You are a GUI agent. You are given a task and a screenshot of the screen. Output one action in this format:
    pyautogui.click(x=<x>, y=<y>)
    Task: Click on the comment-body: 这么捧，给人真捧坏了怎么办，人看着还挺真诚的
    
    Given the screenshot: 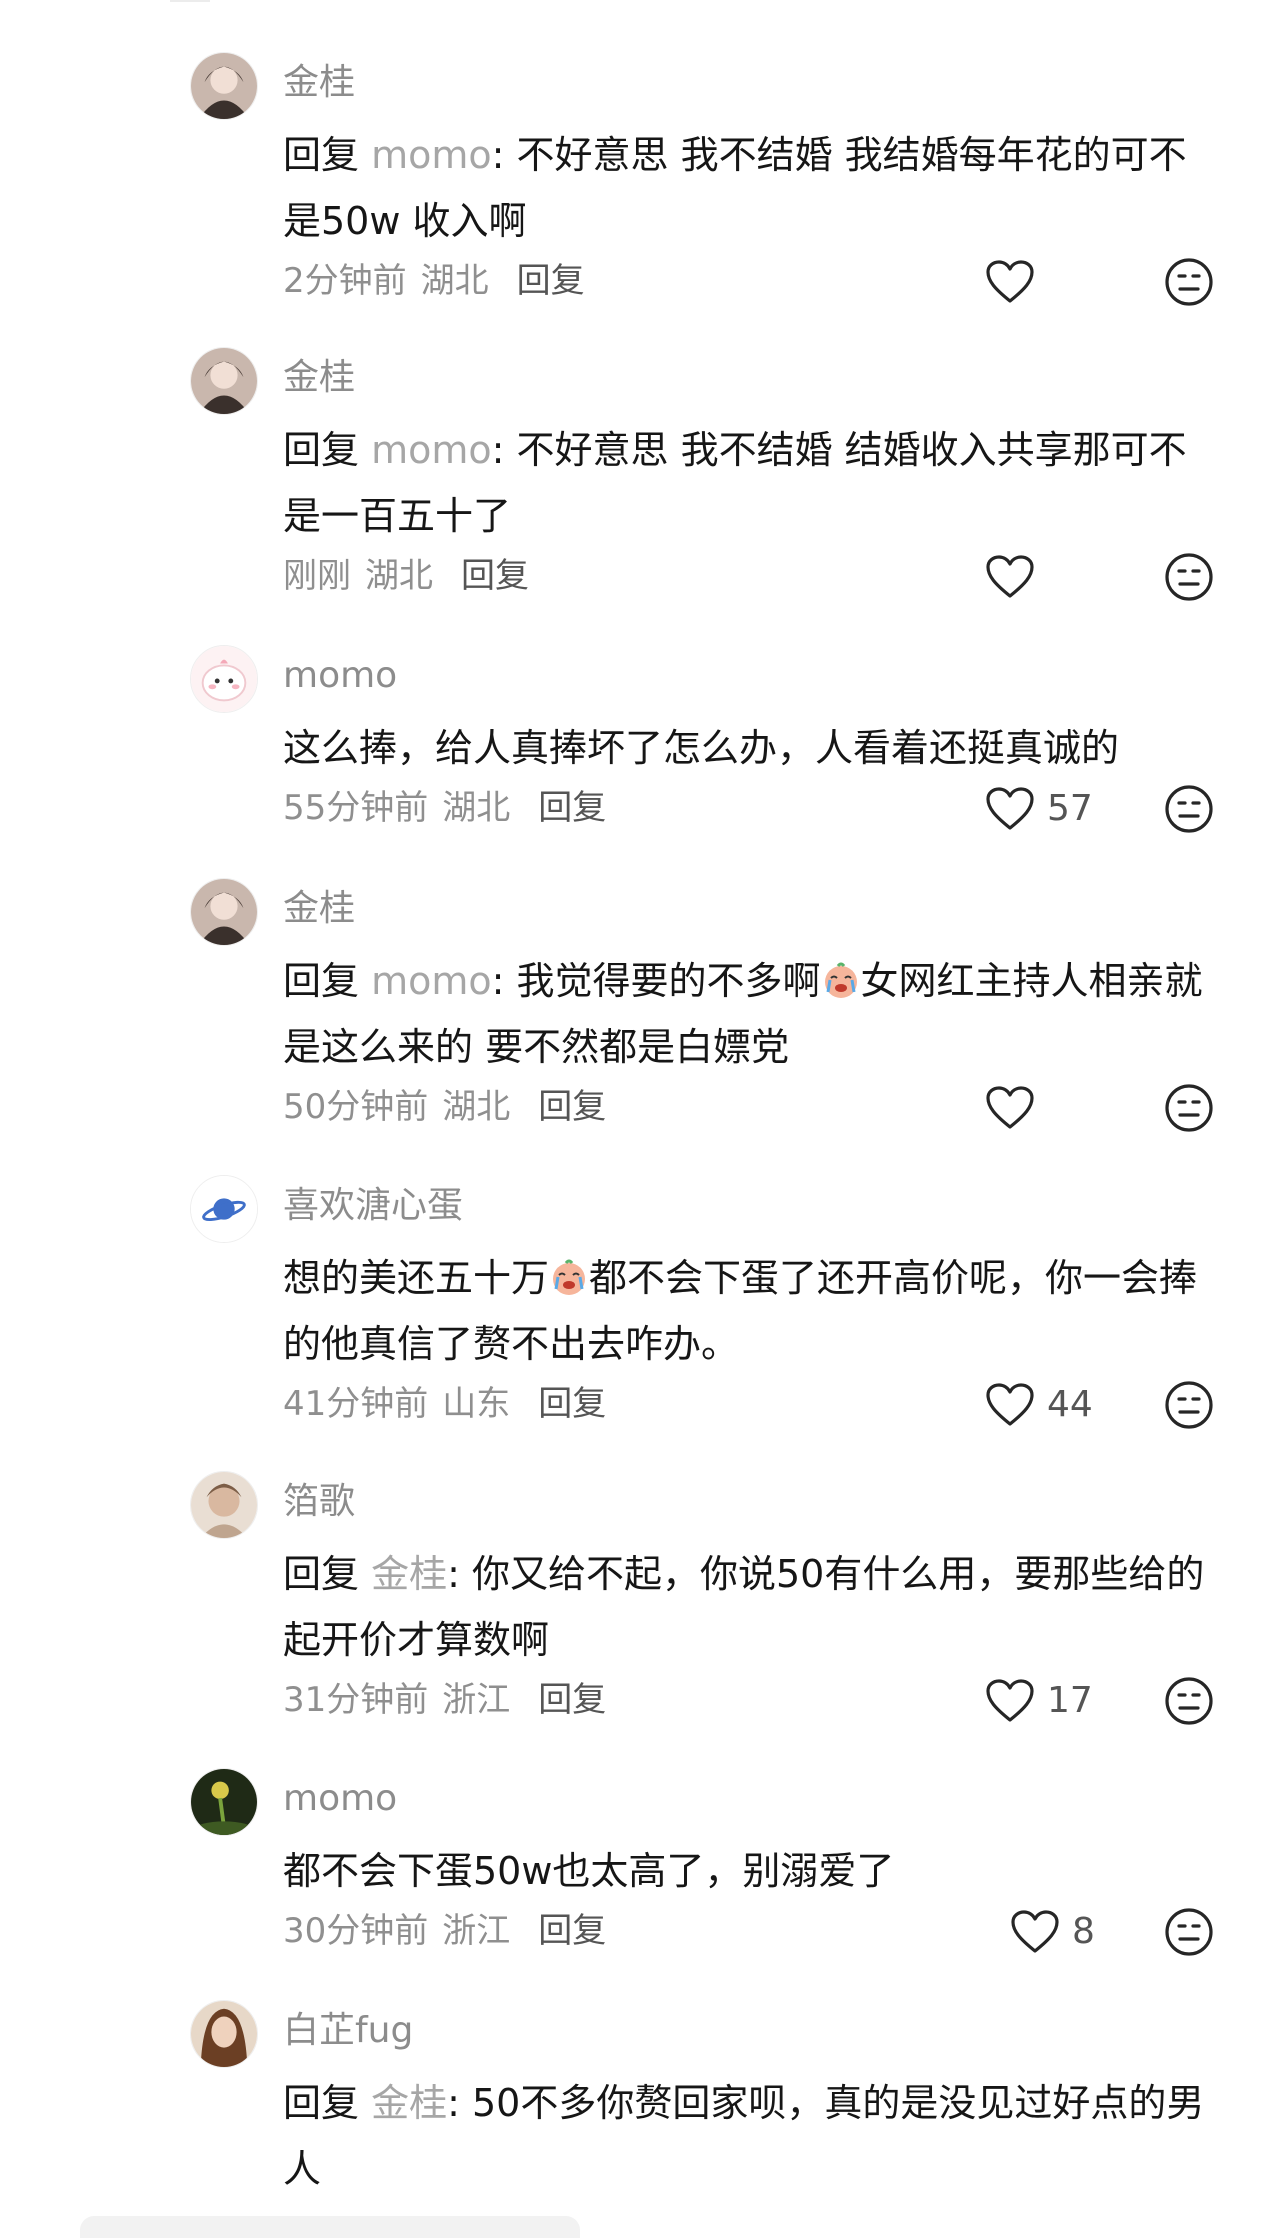 What is the action you would take?
    pyautogui.click(x=701, y=748)
    